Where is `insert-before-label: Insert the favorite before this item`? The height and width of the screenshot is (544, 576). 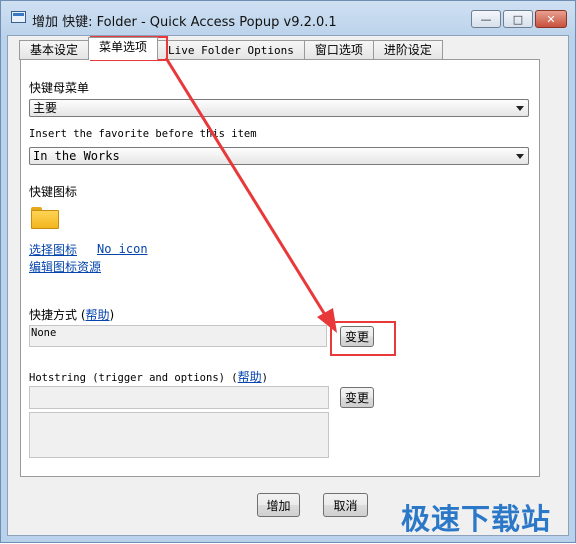
insert-before-label: Insert the favorite before this item is located at coordinates (143, 134).